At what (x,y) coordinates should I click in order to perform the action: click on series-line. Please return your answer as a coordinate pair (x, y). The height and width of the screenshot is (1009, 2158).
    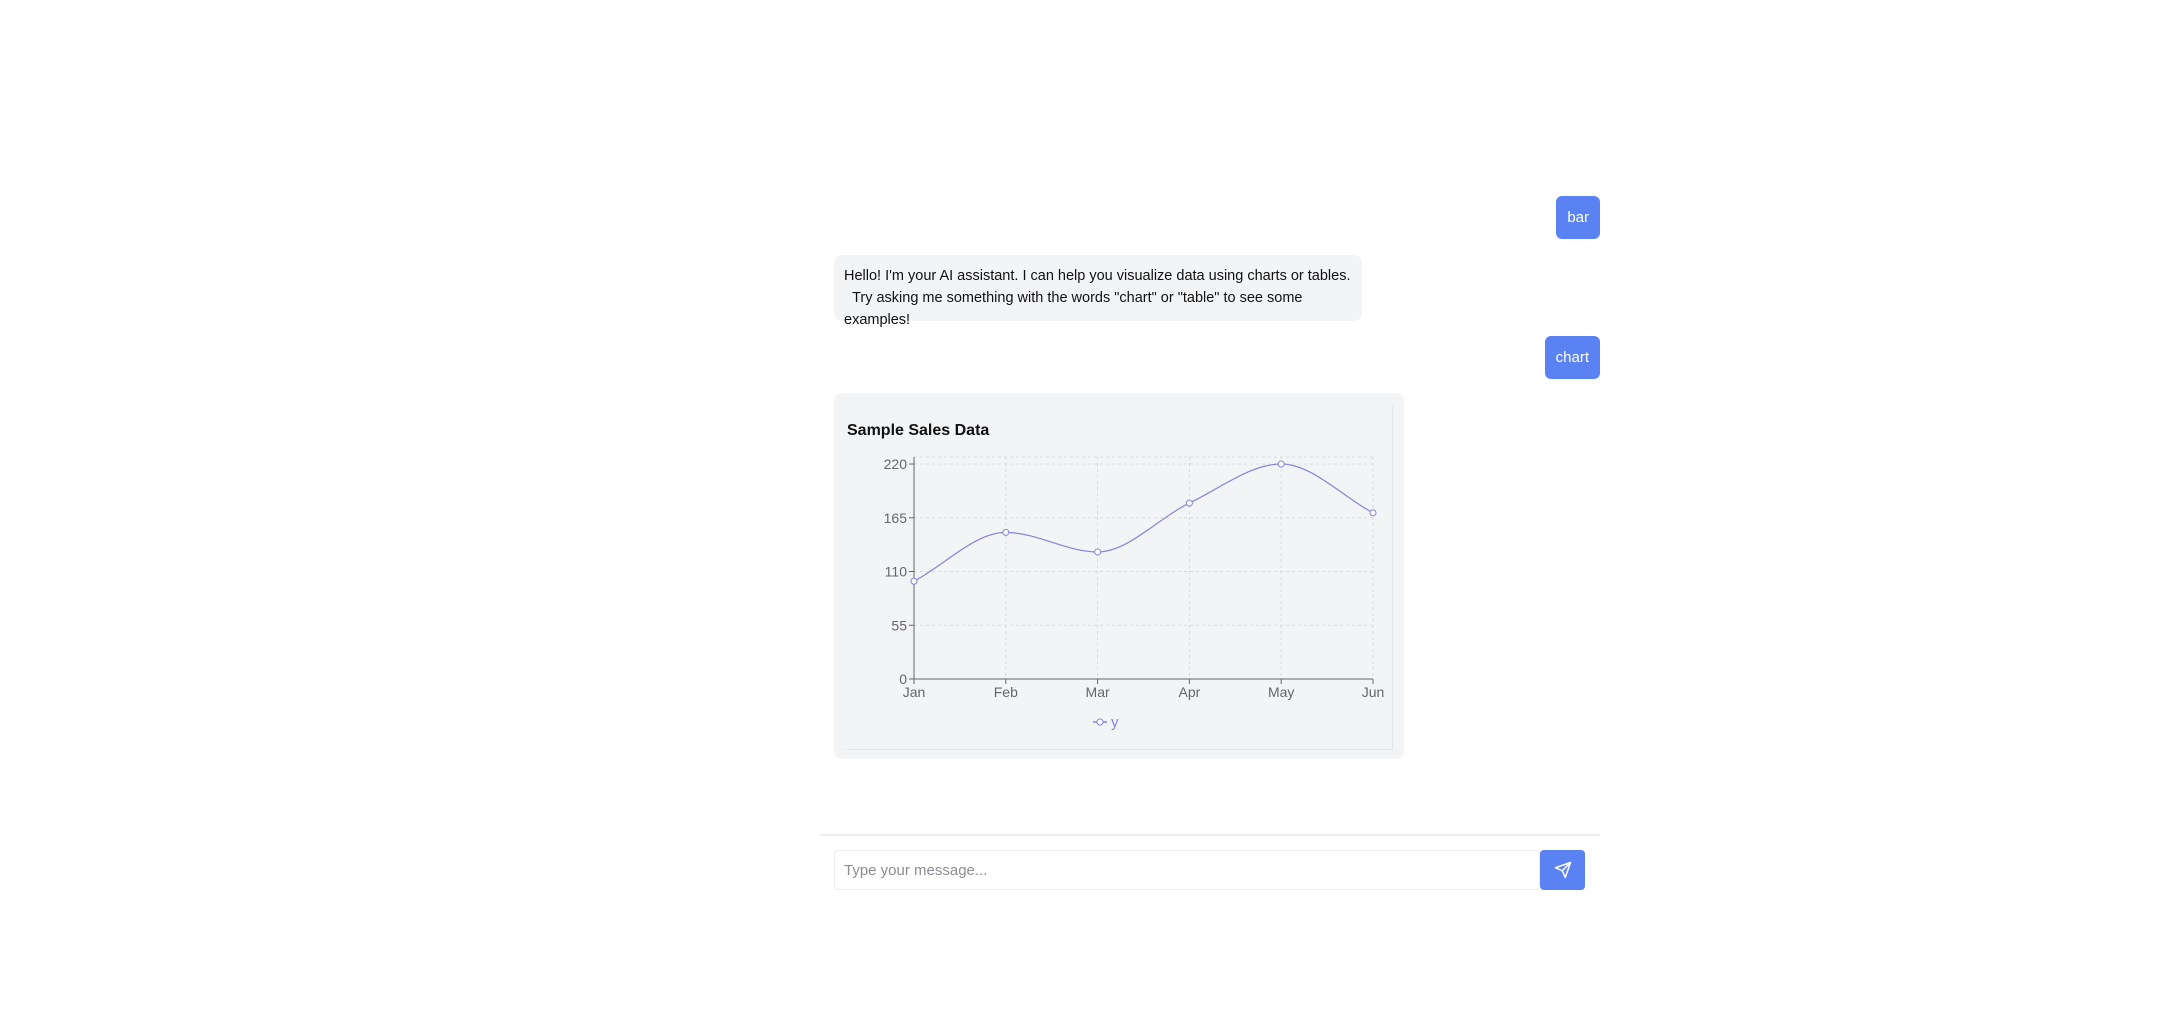
    Looking at the image, I should click on (1143, 522).